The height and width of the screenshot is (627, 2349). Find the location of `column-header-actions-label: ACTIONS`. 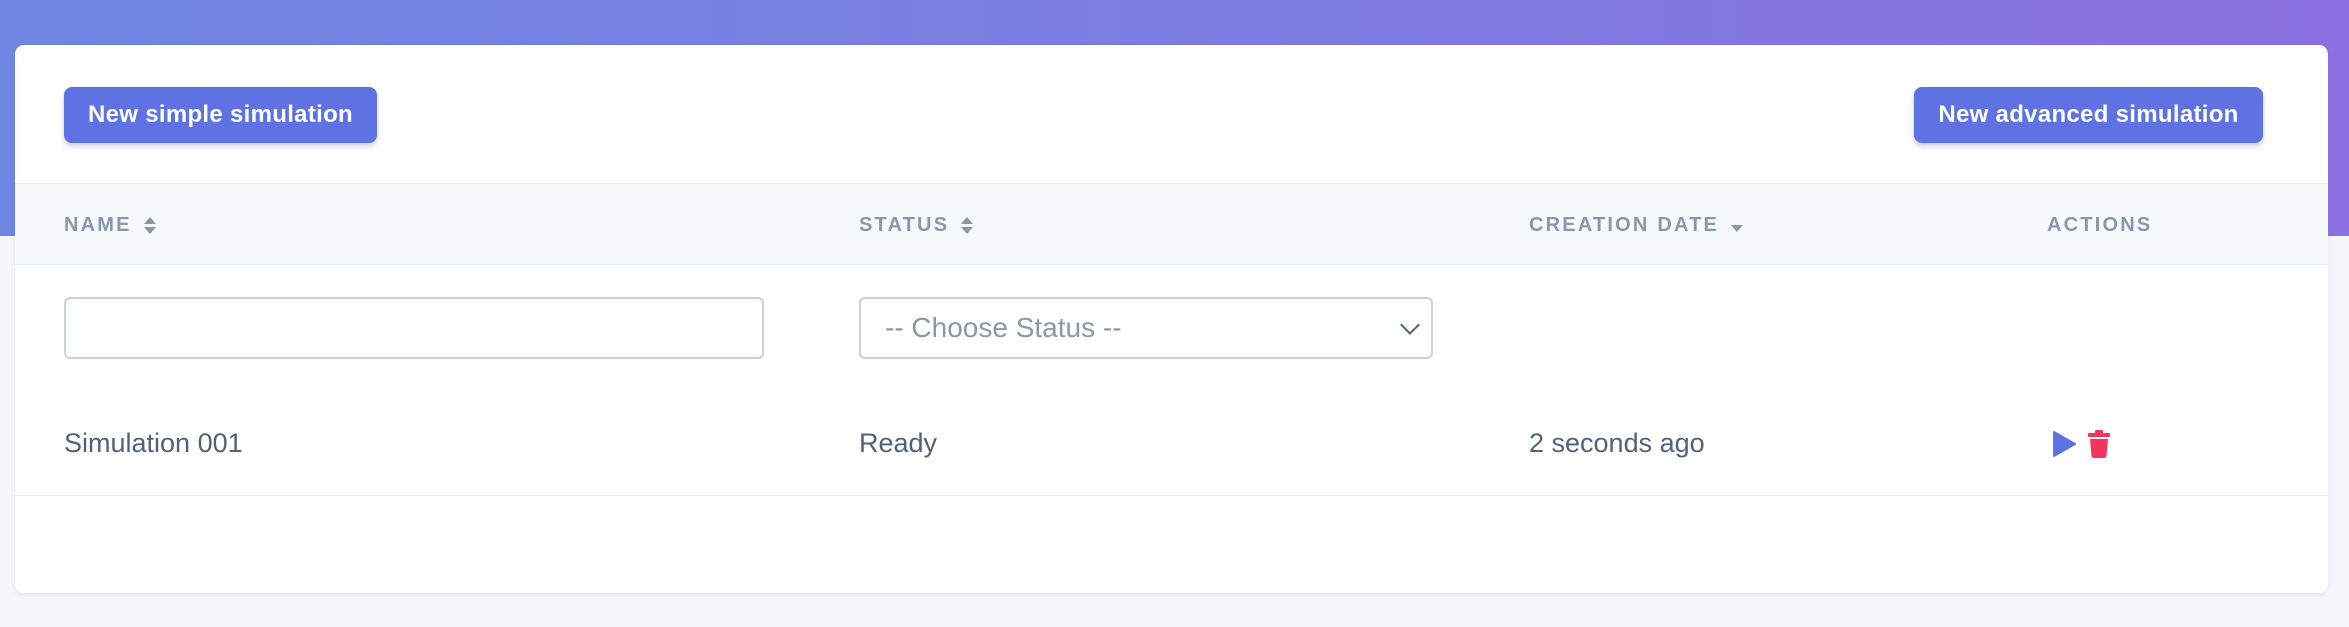

column-header-actions-label: ACTIONS is located at coordinates (2100, 224).